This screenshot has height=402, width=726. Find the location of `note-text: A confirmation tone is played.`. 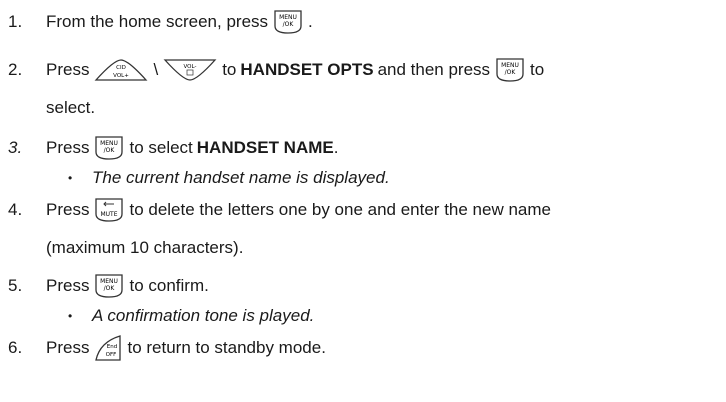

note-text: A confirmation tone is played. is located at coordinates (203, 315).